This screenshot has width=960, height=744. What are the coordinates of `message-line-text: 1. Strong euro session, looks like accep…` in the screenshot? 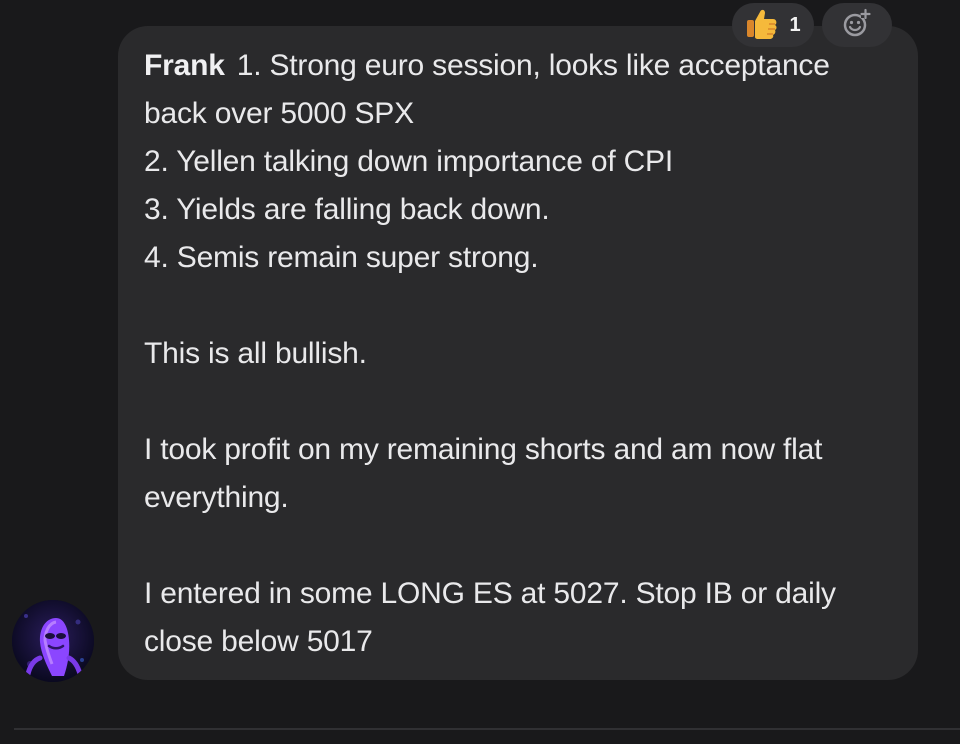 It's located at (533, 65).